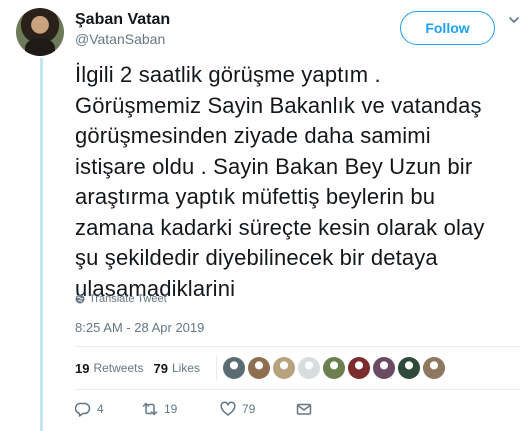 This screenshot has height=431, width=527. I want to click on direct-message-action, so click(304, 409).